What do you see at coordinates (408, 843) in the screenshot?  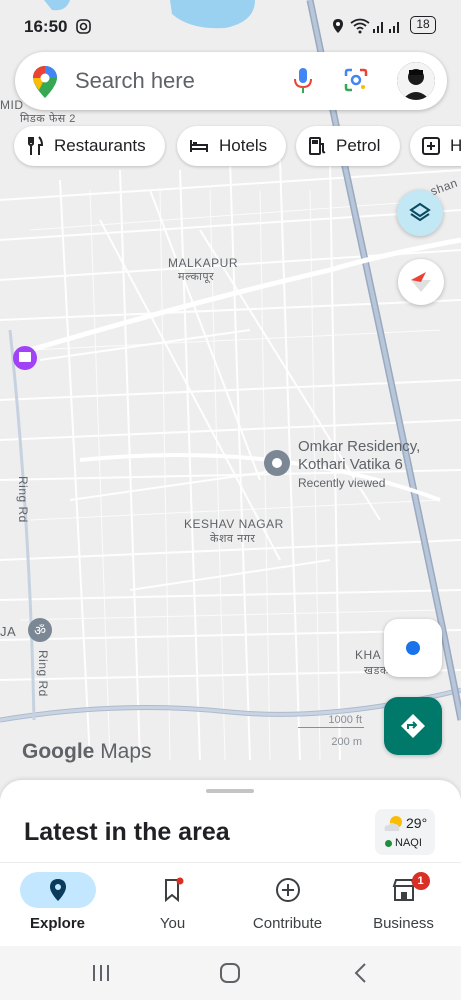 I see `weather-aqi: NAQI` at bounding box center [408, 843].